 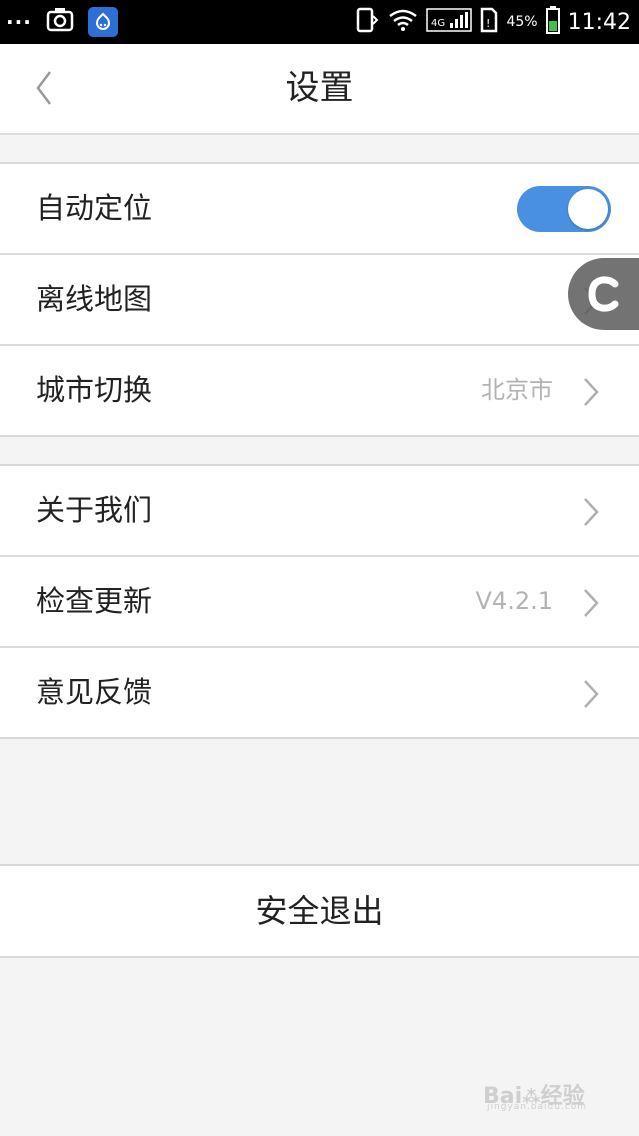 What do you see at coordinates (517, 390) in the screenshot?
I see `current-city: 北京市` at bounding box center [517, 390].